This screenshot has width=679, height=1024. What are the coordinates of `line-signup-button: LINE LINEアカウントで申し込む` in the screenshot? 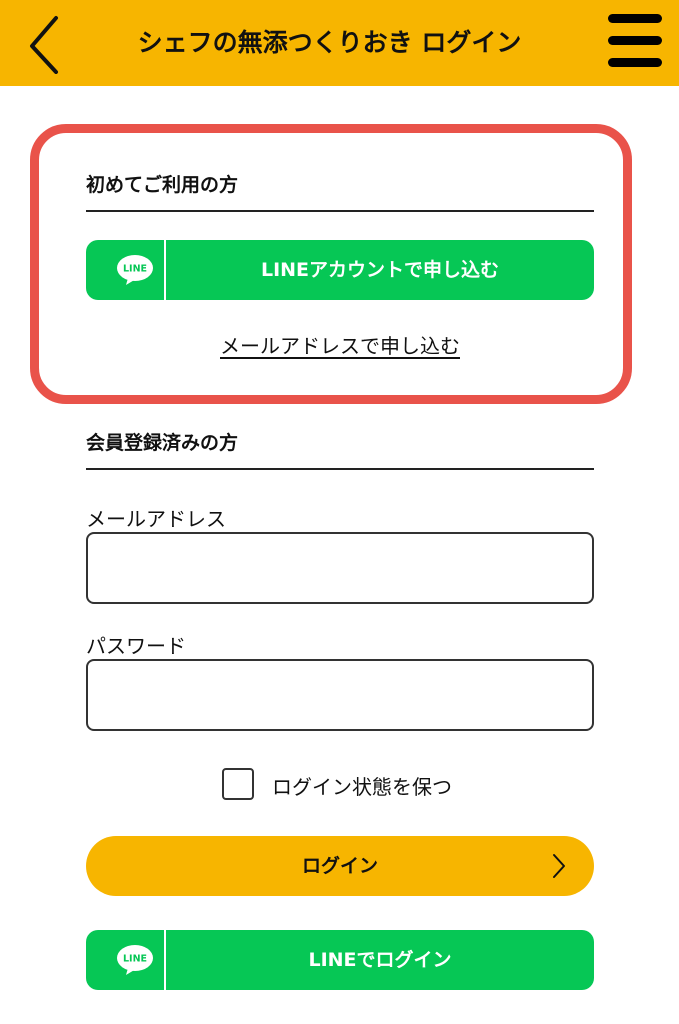 It's located at (340, 270).